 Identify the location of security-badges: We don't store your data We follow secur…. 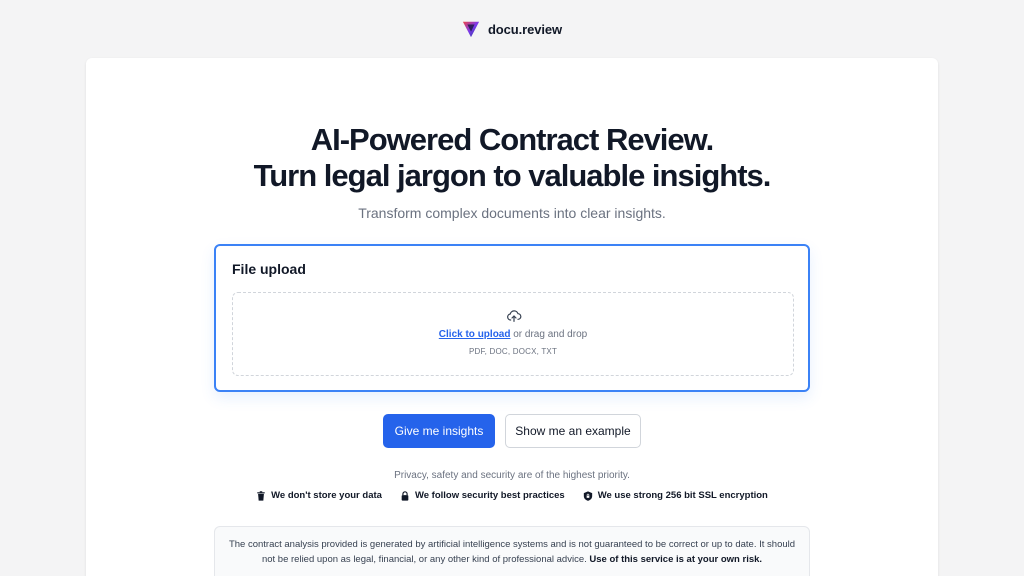
(512, 495).